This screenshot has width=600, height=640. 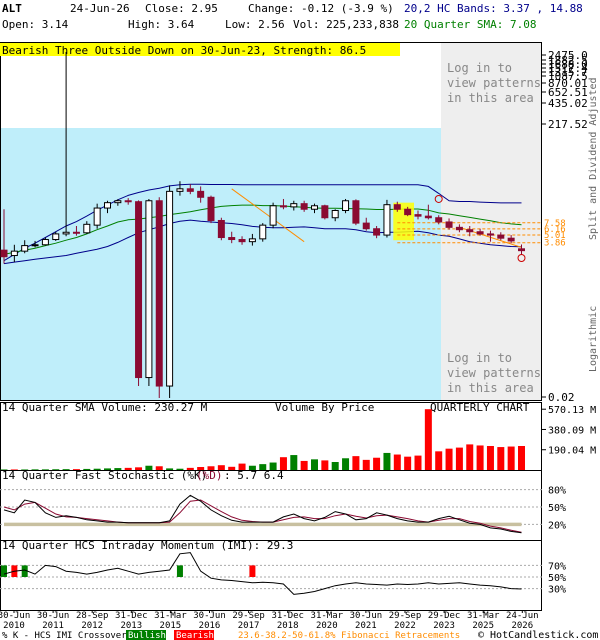 What do you see at coordinates (131, 616) in the screenshot?
I see `x-label-top-3: 31-Dec` at bounding box center [131, 616].